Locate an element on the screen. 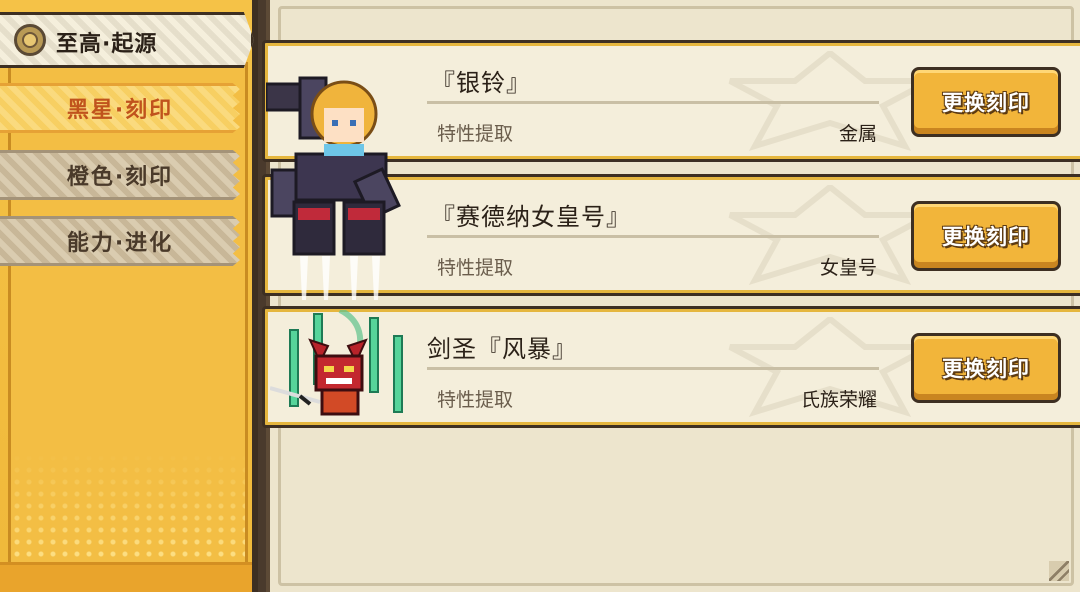  menu-item-orange-engraving: 橙色·刻印 is located at coordinates (120, 175).